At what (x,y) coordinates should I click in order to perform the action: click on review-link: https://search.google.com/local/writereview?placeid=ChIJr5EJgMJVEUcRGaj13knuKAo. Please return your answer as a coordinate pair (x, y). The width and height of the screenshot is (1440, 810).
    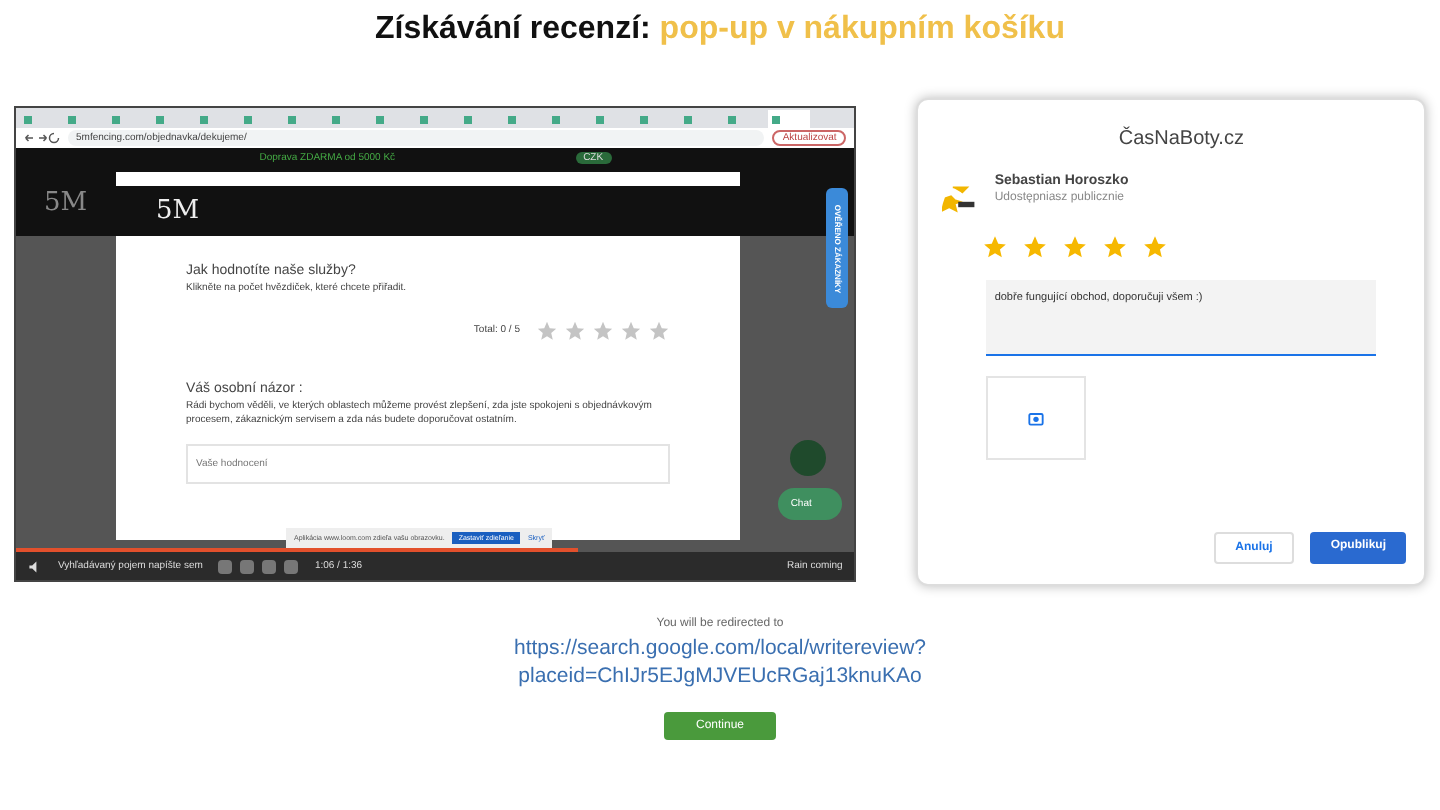
    Looking at the image, I should click on (720, 662).